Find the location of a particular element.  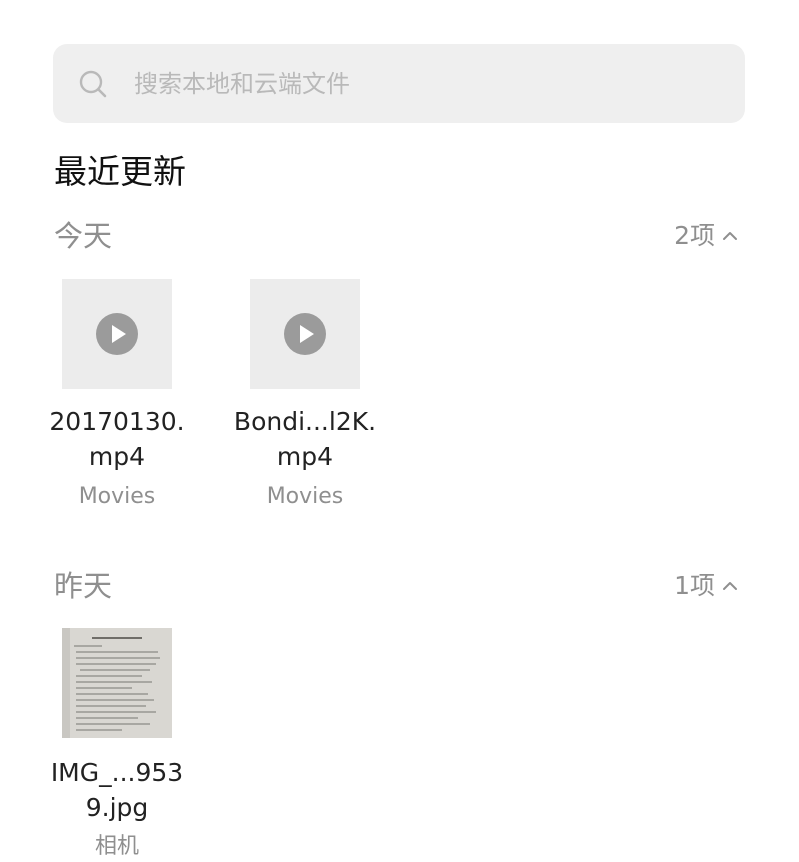

group-title-today: 今天 is located at coordinates (83, 236).